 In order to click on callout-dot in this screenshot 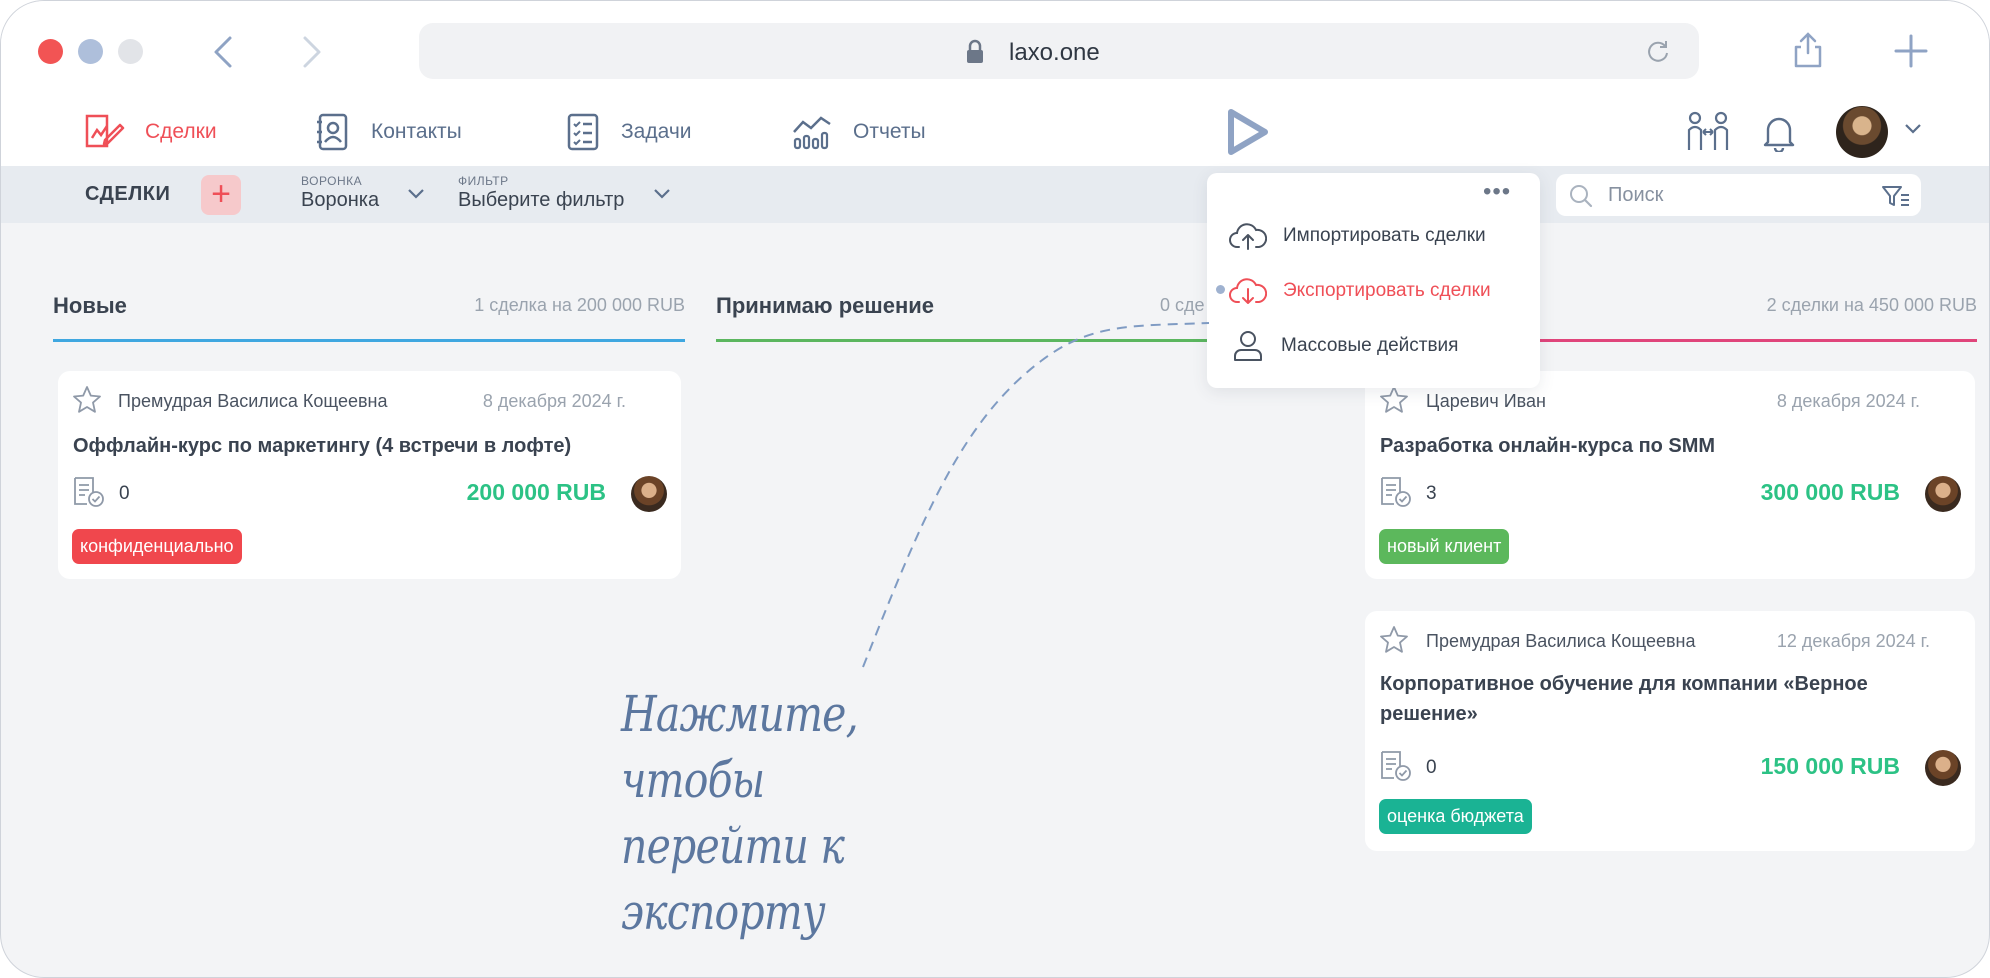, I will do `click(1220, 289)`.